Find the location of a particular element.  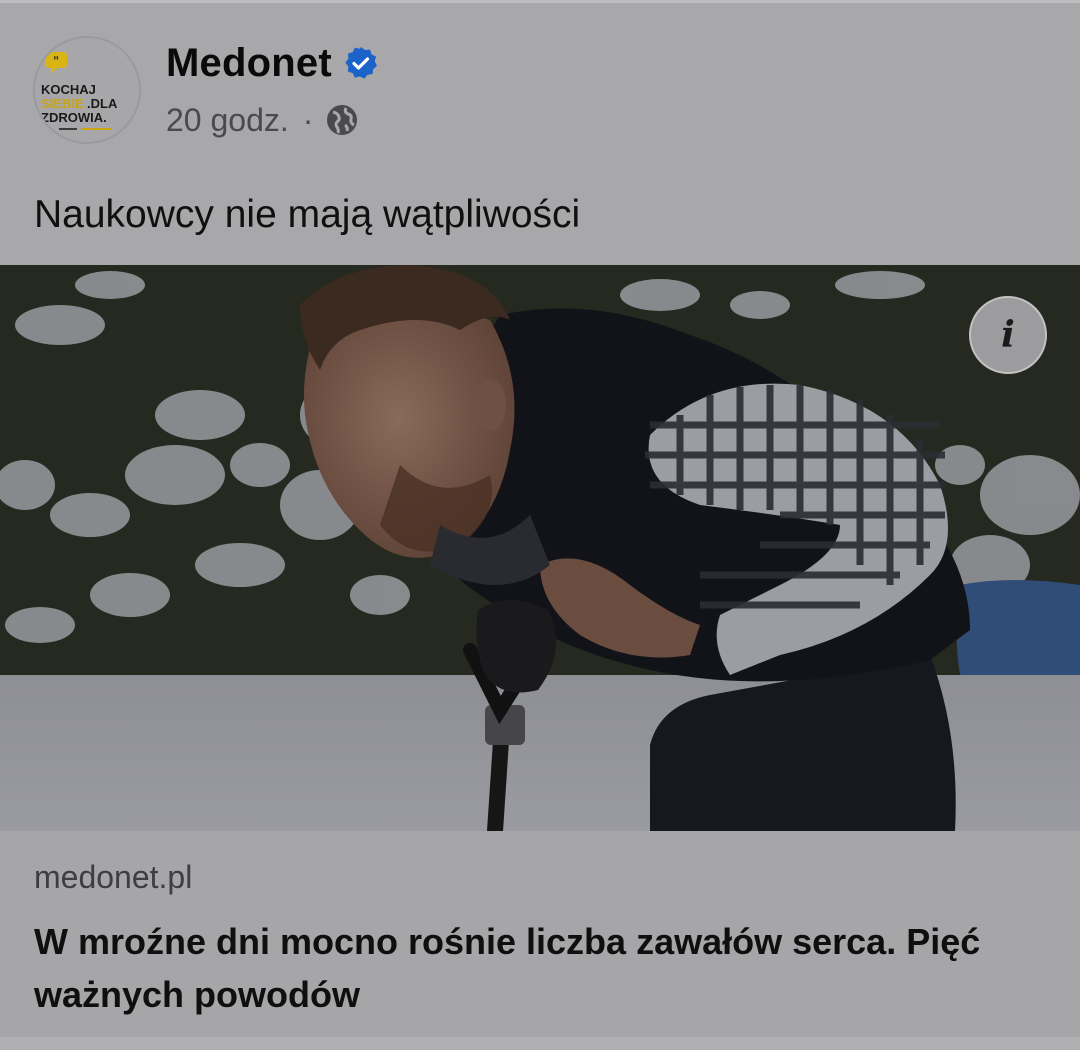

link-domain: medonet.pl is located at coordinates (113, 877).